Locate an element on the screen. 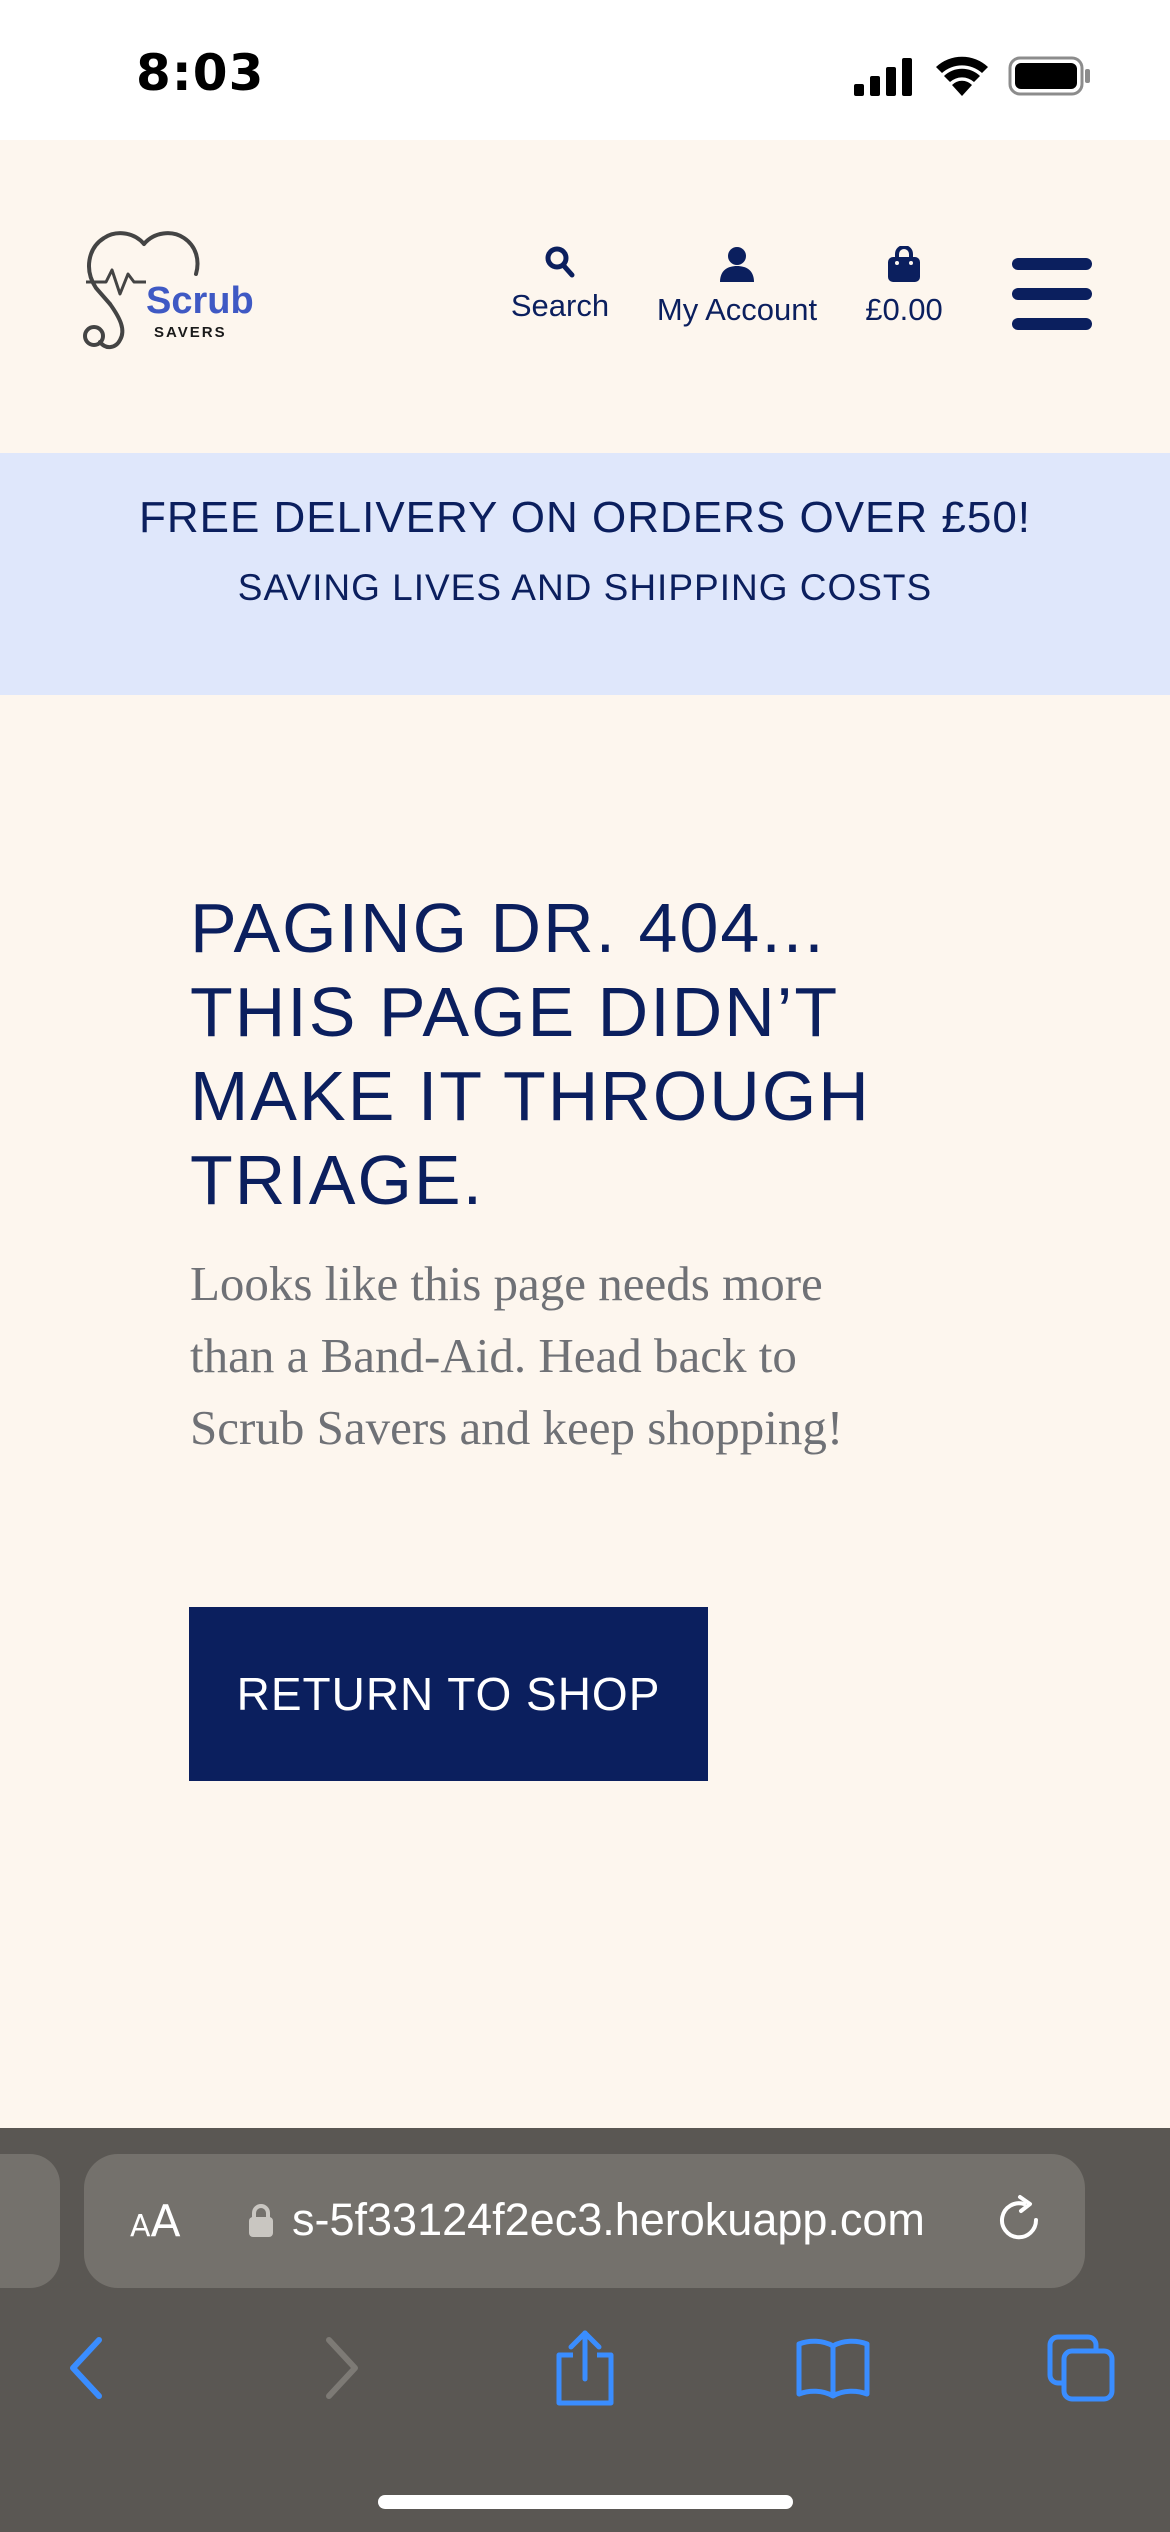  my-account-link: My Account is located at coordinates (737, 287).